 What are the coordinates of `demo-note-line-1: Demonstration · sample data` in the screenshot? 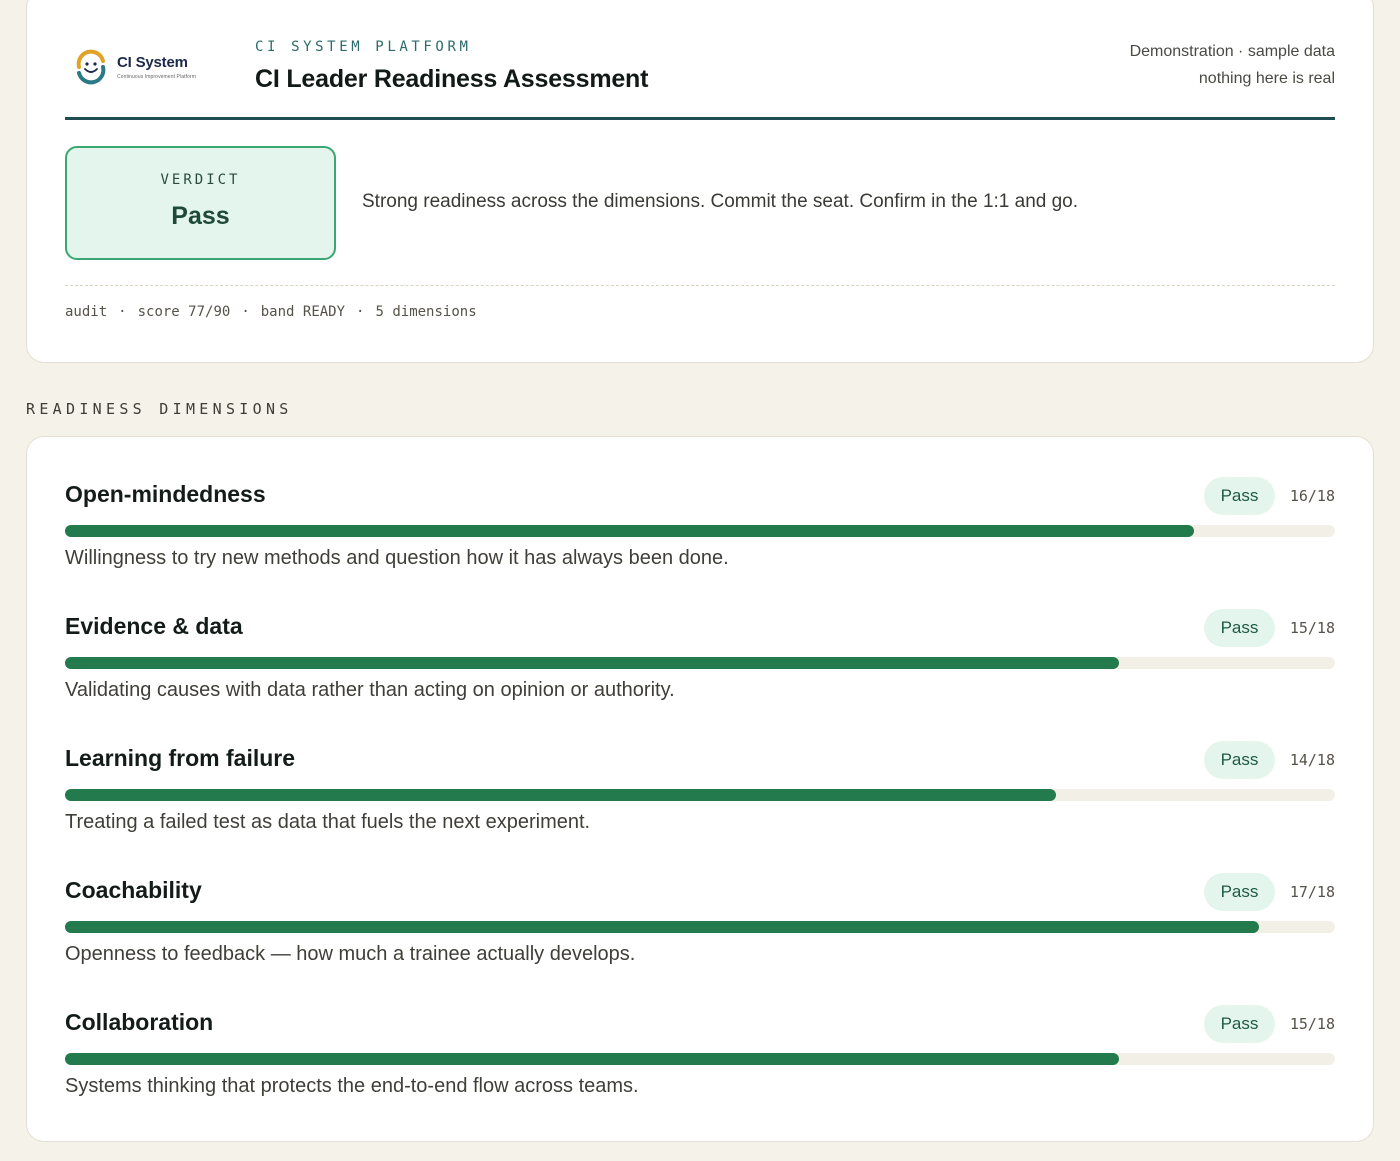 It's located at (1232, 51).